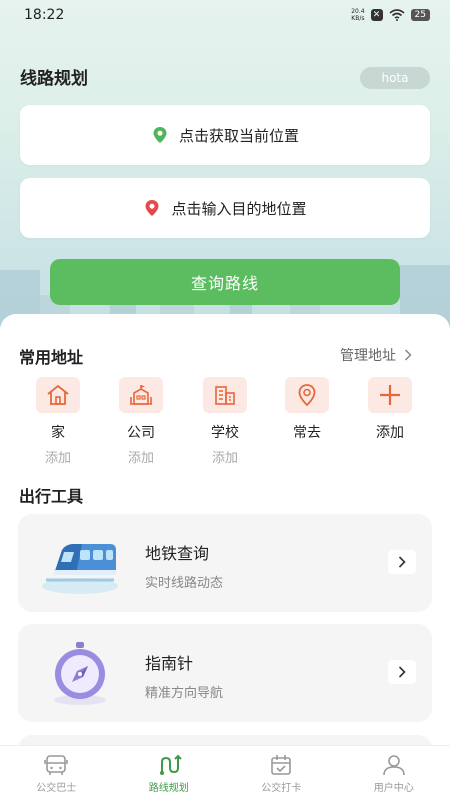 The height and width of the screenshot is (800, 450). I want to click on location-pin-icon, so click(307, 395).